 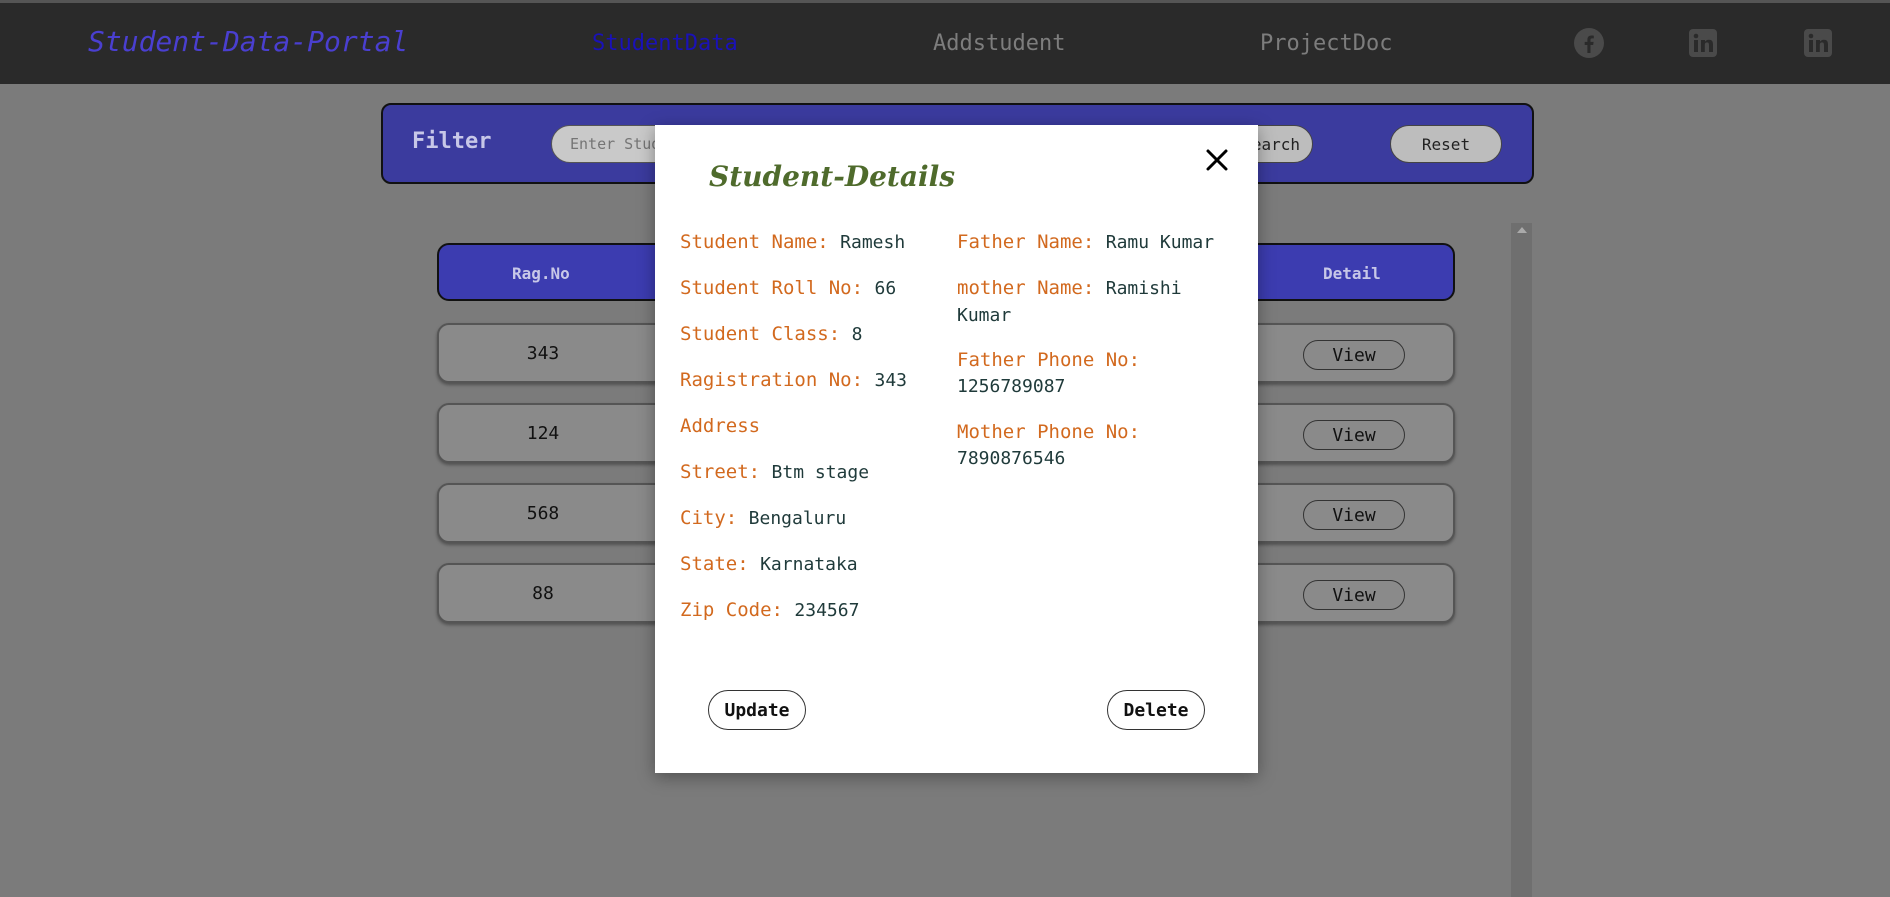 I want to click on address-label: Address, so click(x=720, y=426).